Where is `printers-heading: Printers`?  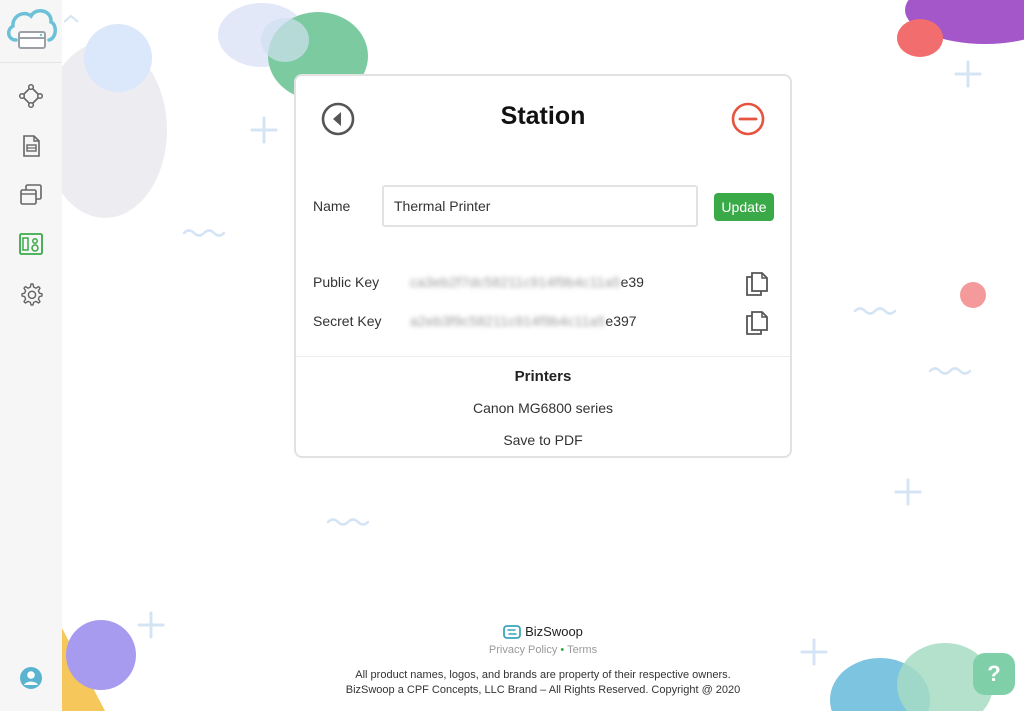 printers-heading: Printers is located at coordinates (543, 376).